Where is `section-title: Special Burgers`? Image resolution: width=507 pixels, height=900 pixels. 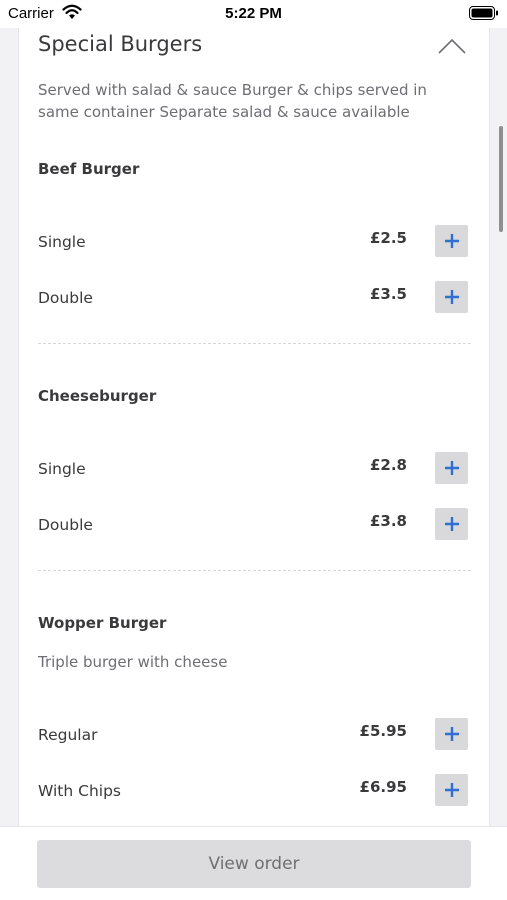 section-title: Special Burgers is located at coordinates (120, 44).